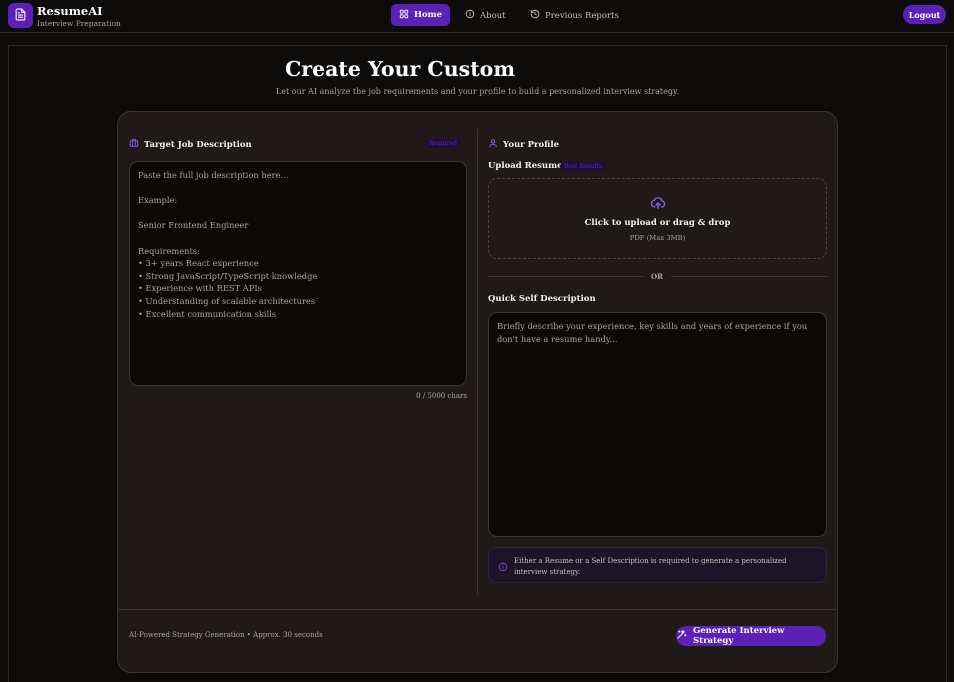 This screenshot has width=954, height=682. What do you see at coordinates (493, 15) in the screenshot?
I see `nav-about-label: About` at bounding box center [493, 15].